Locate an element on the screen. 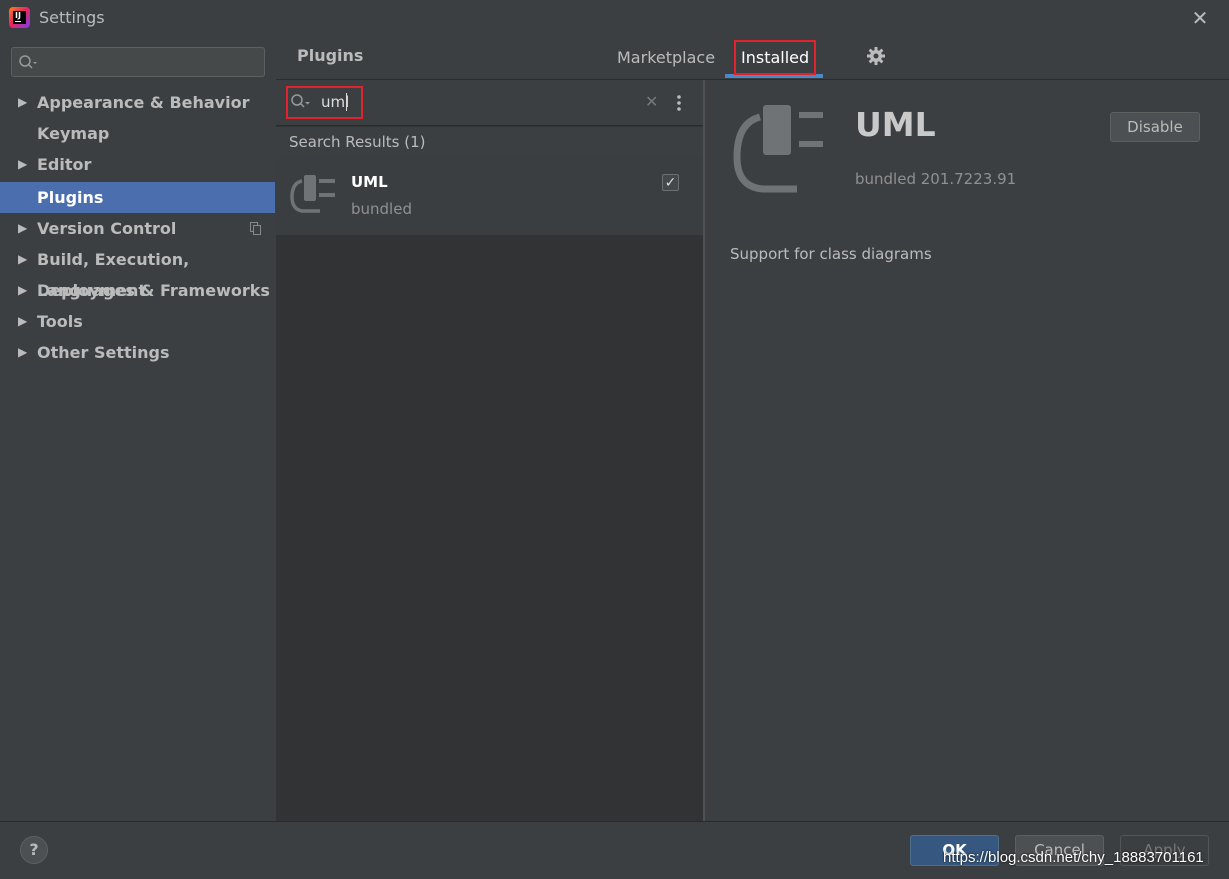  clear-search-icon: ✕ is located at coordinates (651, 101).